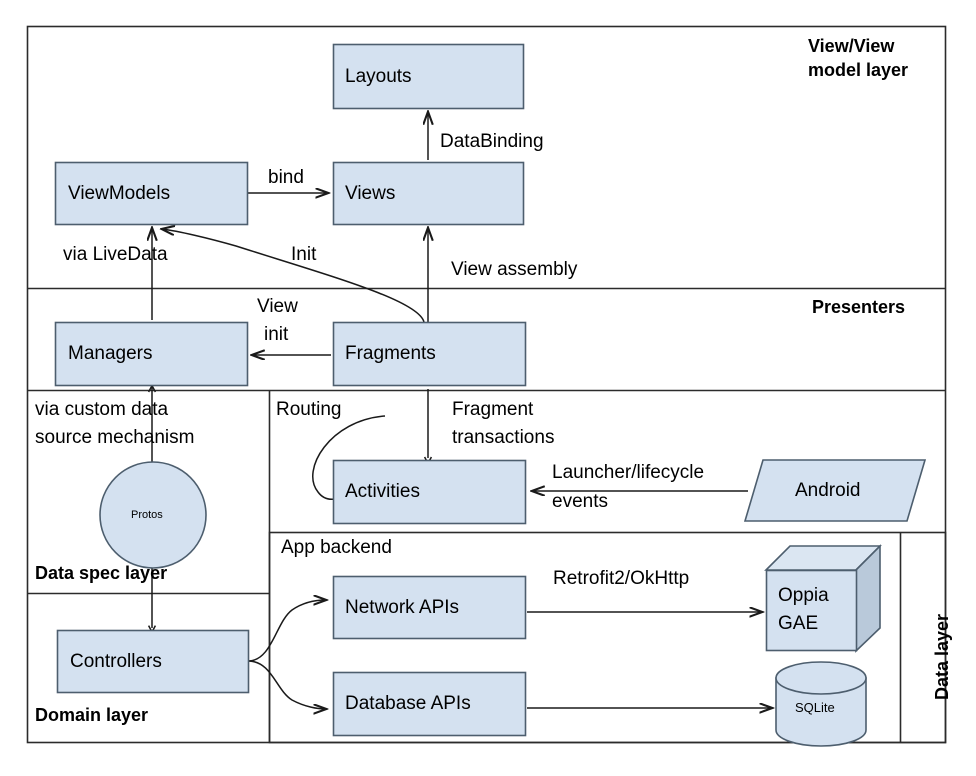  I want to click on edge-label-bind: bind, so click(286, 177).